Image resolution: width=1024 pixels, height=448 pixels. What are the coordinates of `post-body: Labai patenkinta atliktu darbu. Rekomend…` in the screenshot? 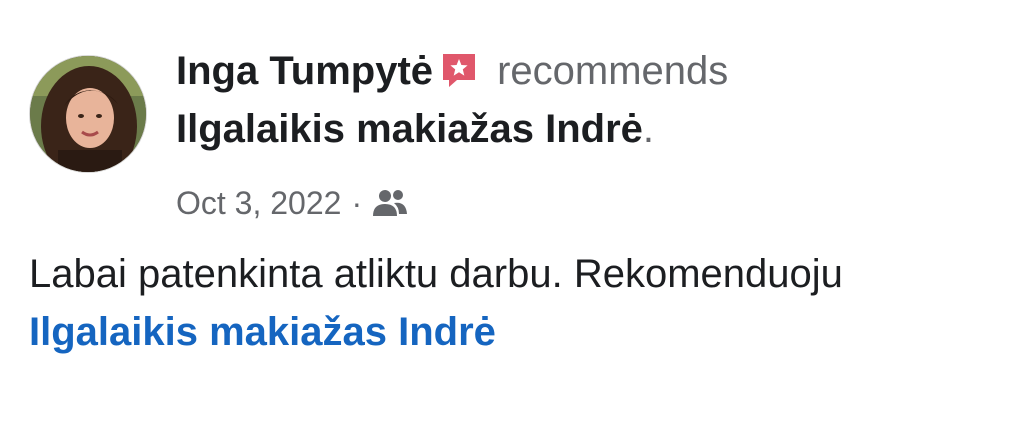 It's located at (436, 274).